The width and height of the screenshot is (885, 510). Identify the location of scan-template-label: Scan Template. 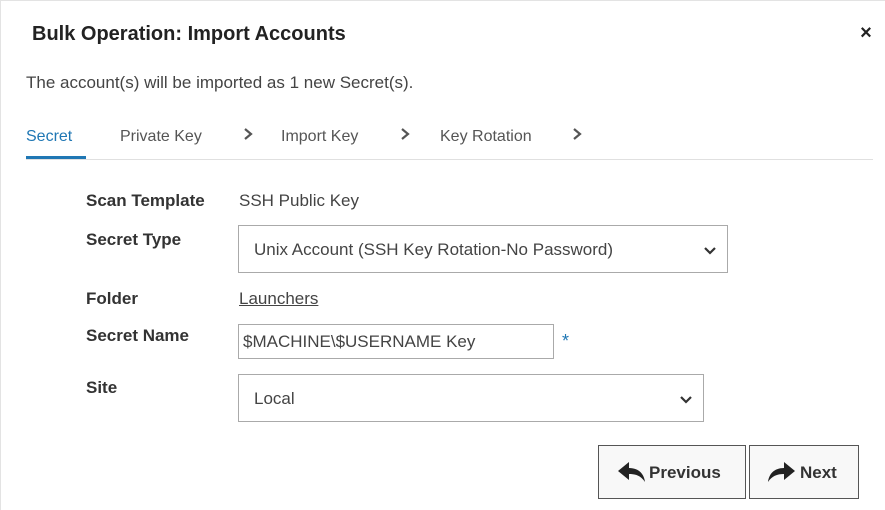
(145, 200).